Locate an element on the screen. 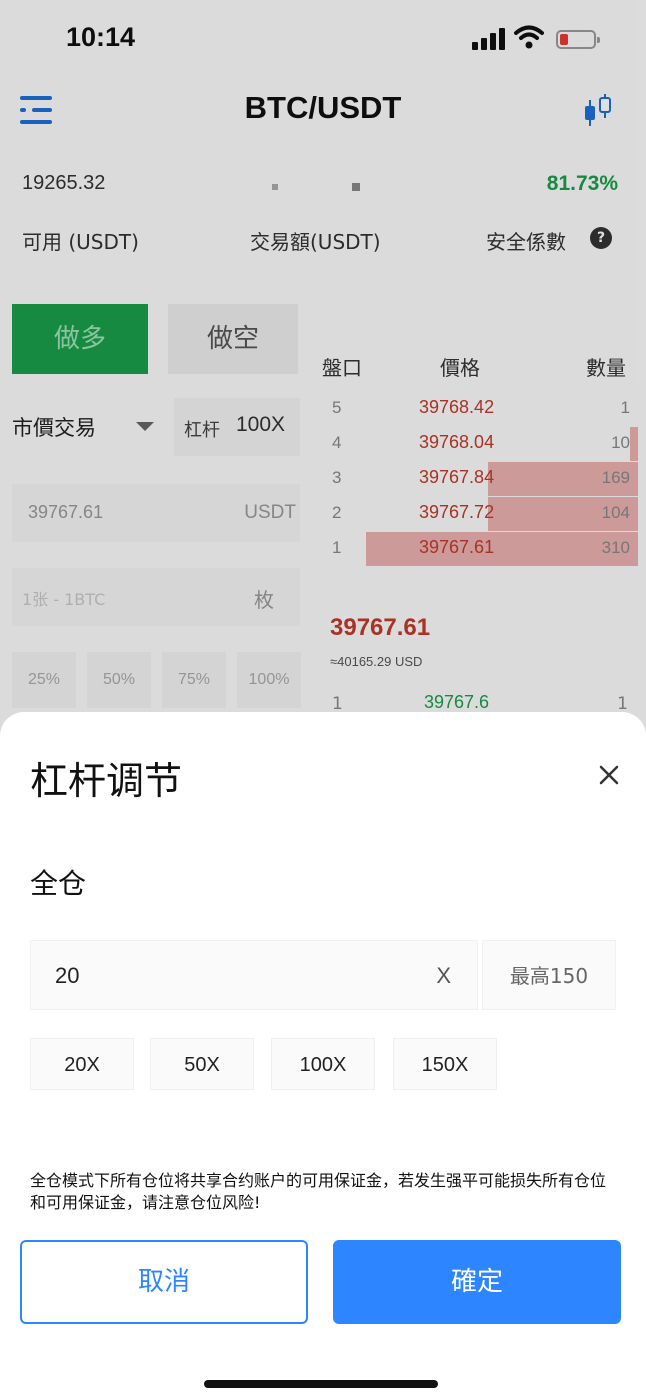  max-leverage-label: 最高150 is located at coordinates (549, 975).